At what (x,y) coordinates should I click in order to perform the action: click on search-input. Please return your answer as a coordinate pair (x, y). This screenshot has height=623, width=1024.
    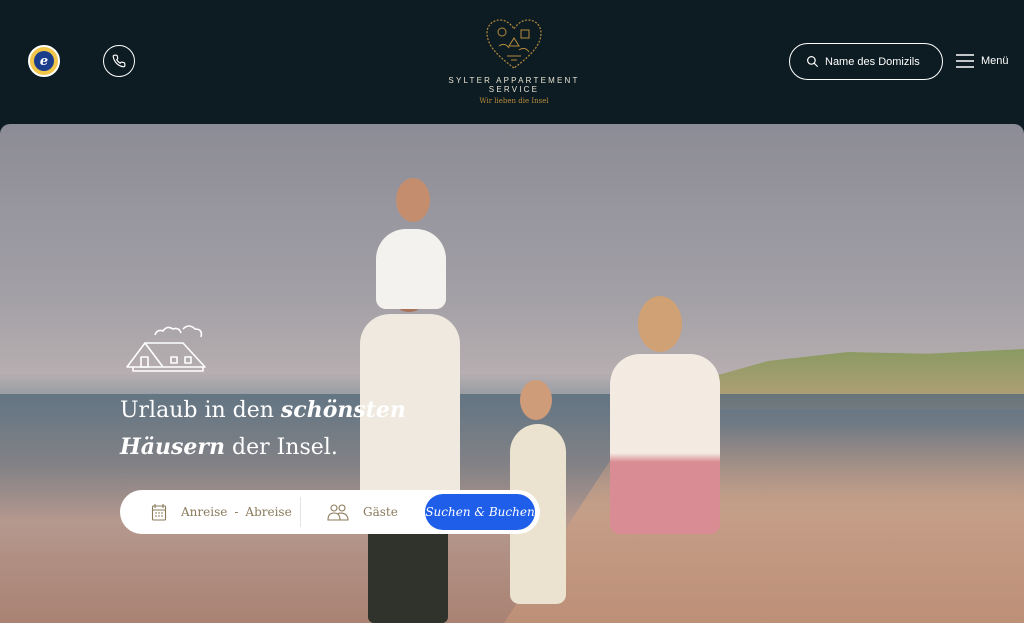
    Looking at the image, I should click on (880, 61).